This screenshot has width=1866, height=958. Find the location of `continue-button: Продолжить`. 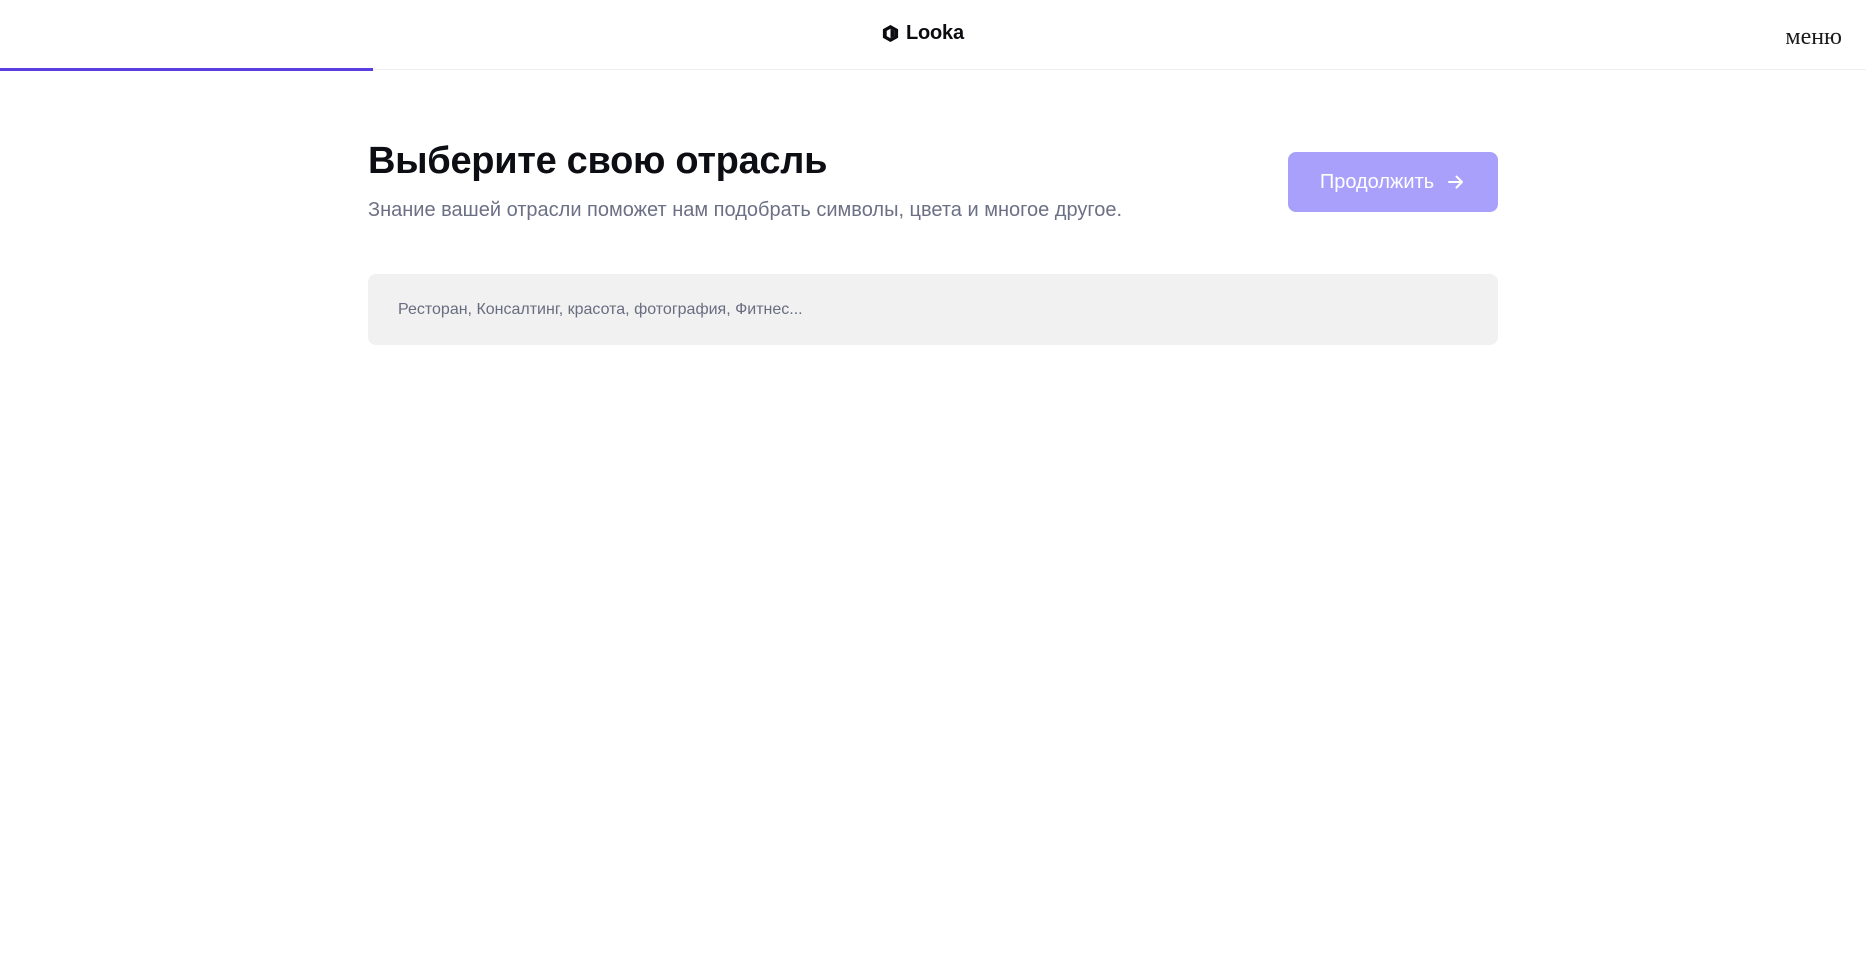

continue-button: Продолжить is located at coordinates (1393, 182).